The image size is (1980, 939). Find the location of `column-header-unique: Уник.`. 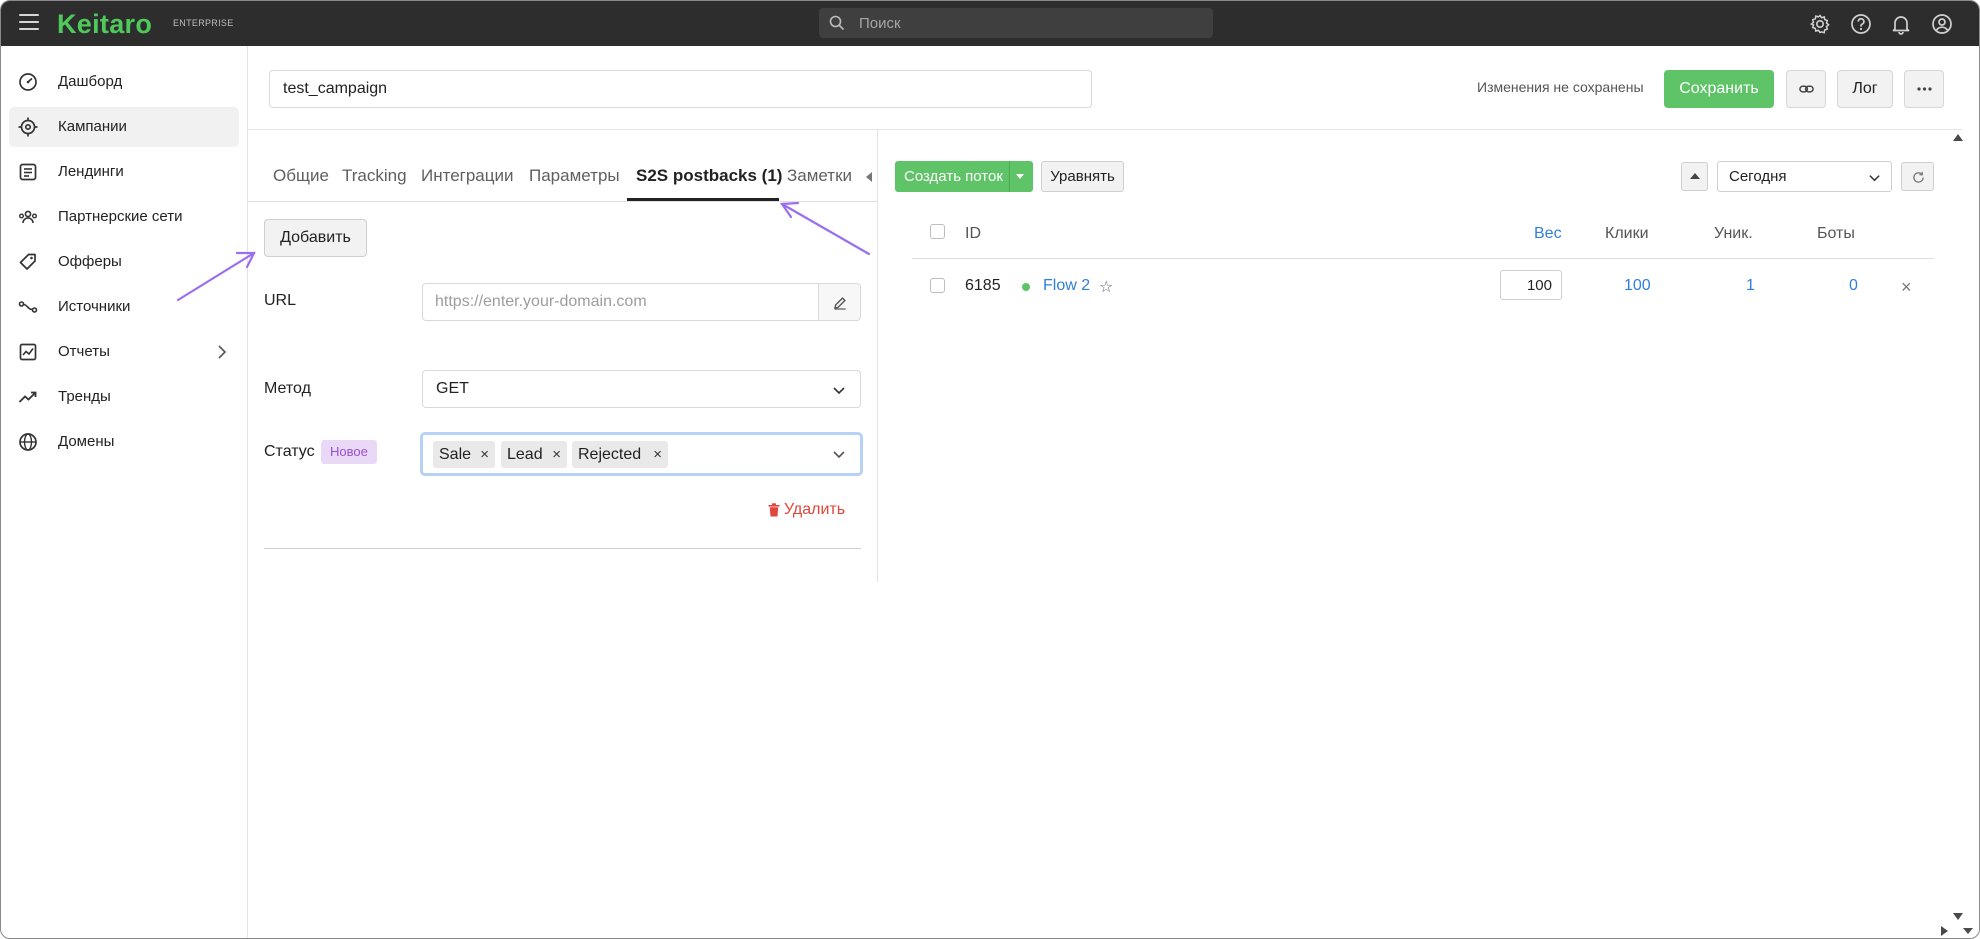

column-header-unique: Уник. is located at coordinates (1733, 234).